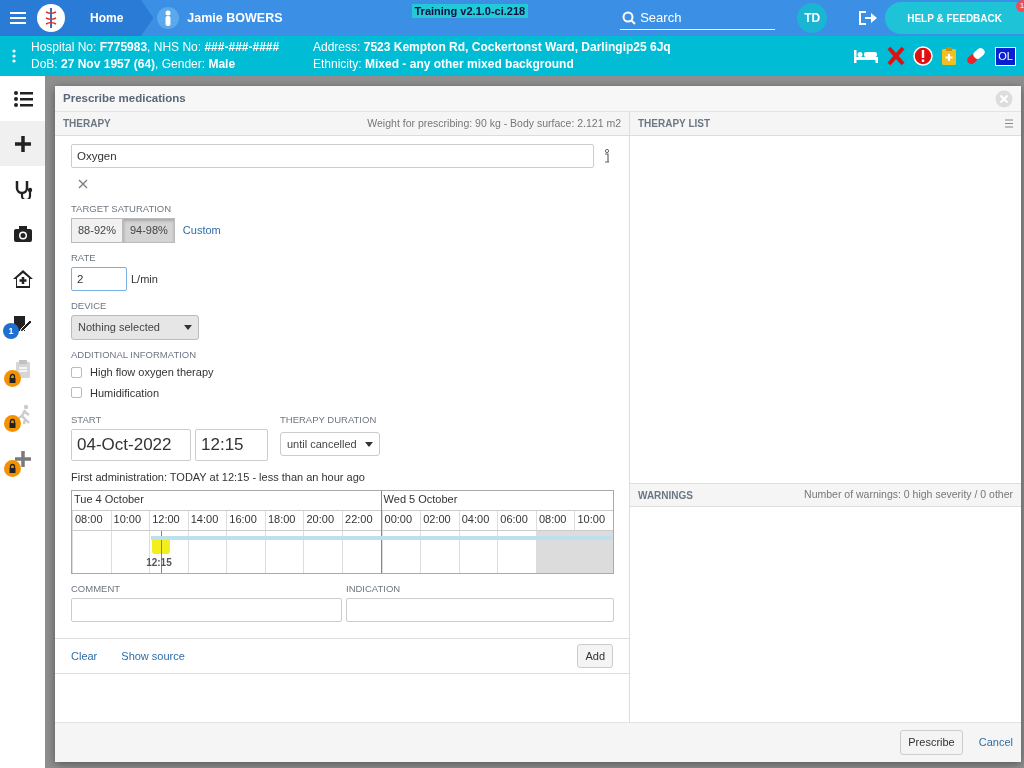 The height and width of the screenshot is (768, 1024). What do you see at coordinates (1005, 56) in the screenshot?
I see `status-badge: OL` at bounding box center [1005, 56].